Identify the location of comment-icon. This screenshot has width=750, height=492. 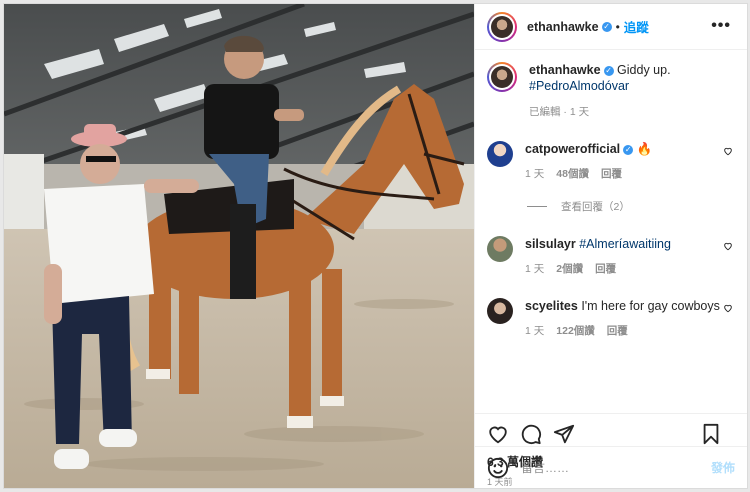
(531, 434).